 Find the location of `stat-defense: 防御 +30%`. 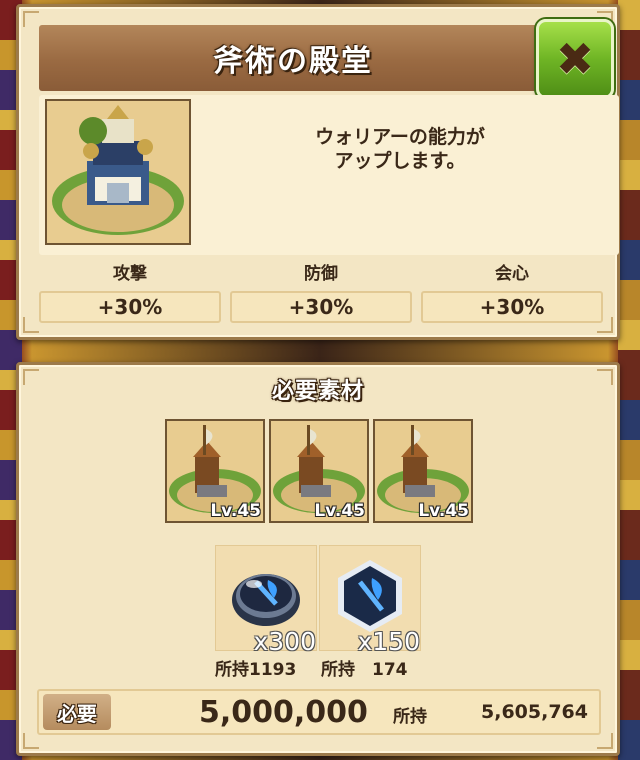

stat-defense: 防御 +30% is located at coordinates (321, 292).